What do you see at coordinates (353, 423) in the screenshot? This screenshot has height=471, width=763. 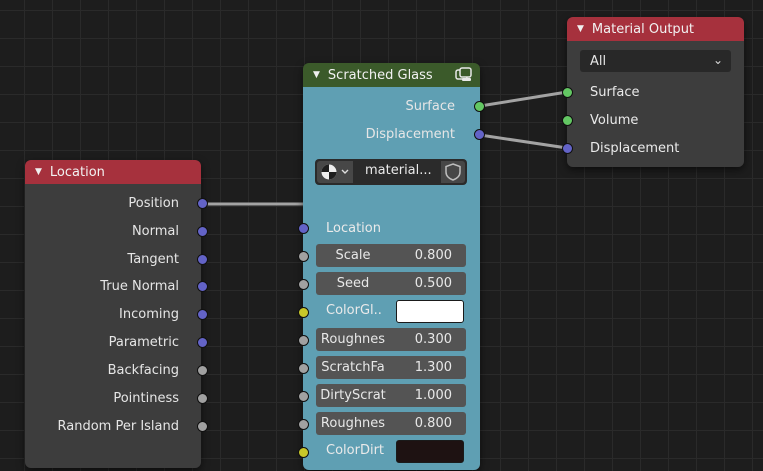 I see `roughness-2-label: Roughnes` at bounding box center [353, 423].